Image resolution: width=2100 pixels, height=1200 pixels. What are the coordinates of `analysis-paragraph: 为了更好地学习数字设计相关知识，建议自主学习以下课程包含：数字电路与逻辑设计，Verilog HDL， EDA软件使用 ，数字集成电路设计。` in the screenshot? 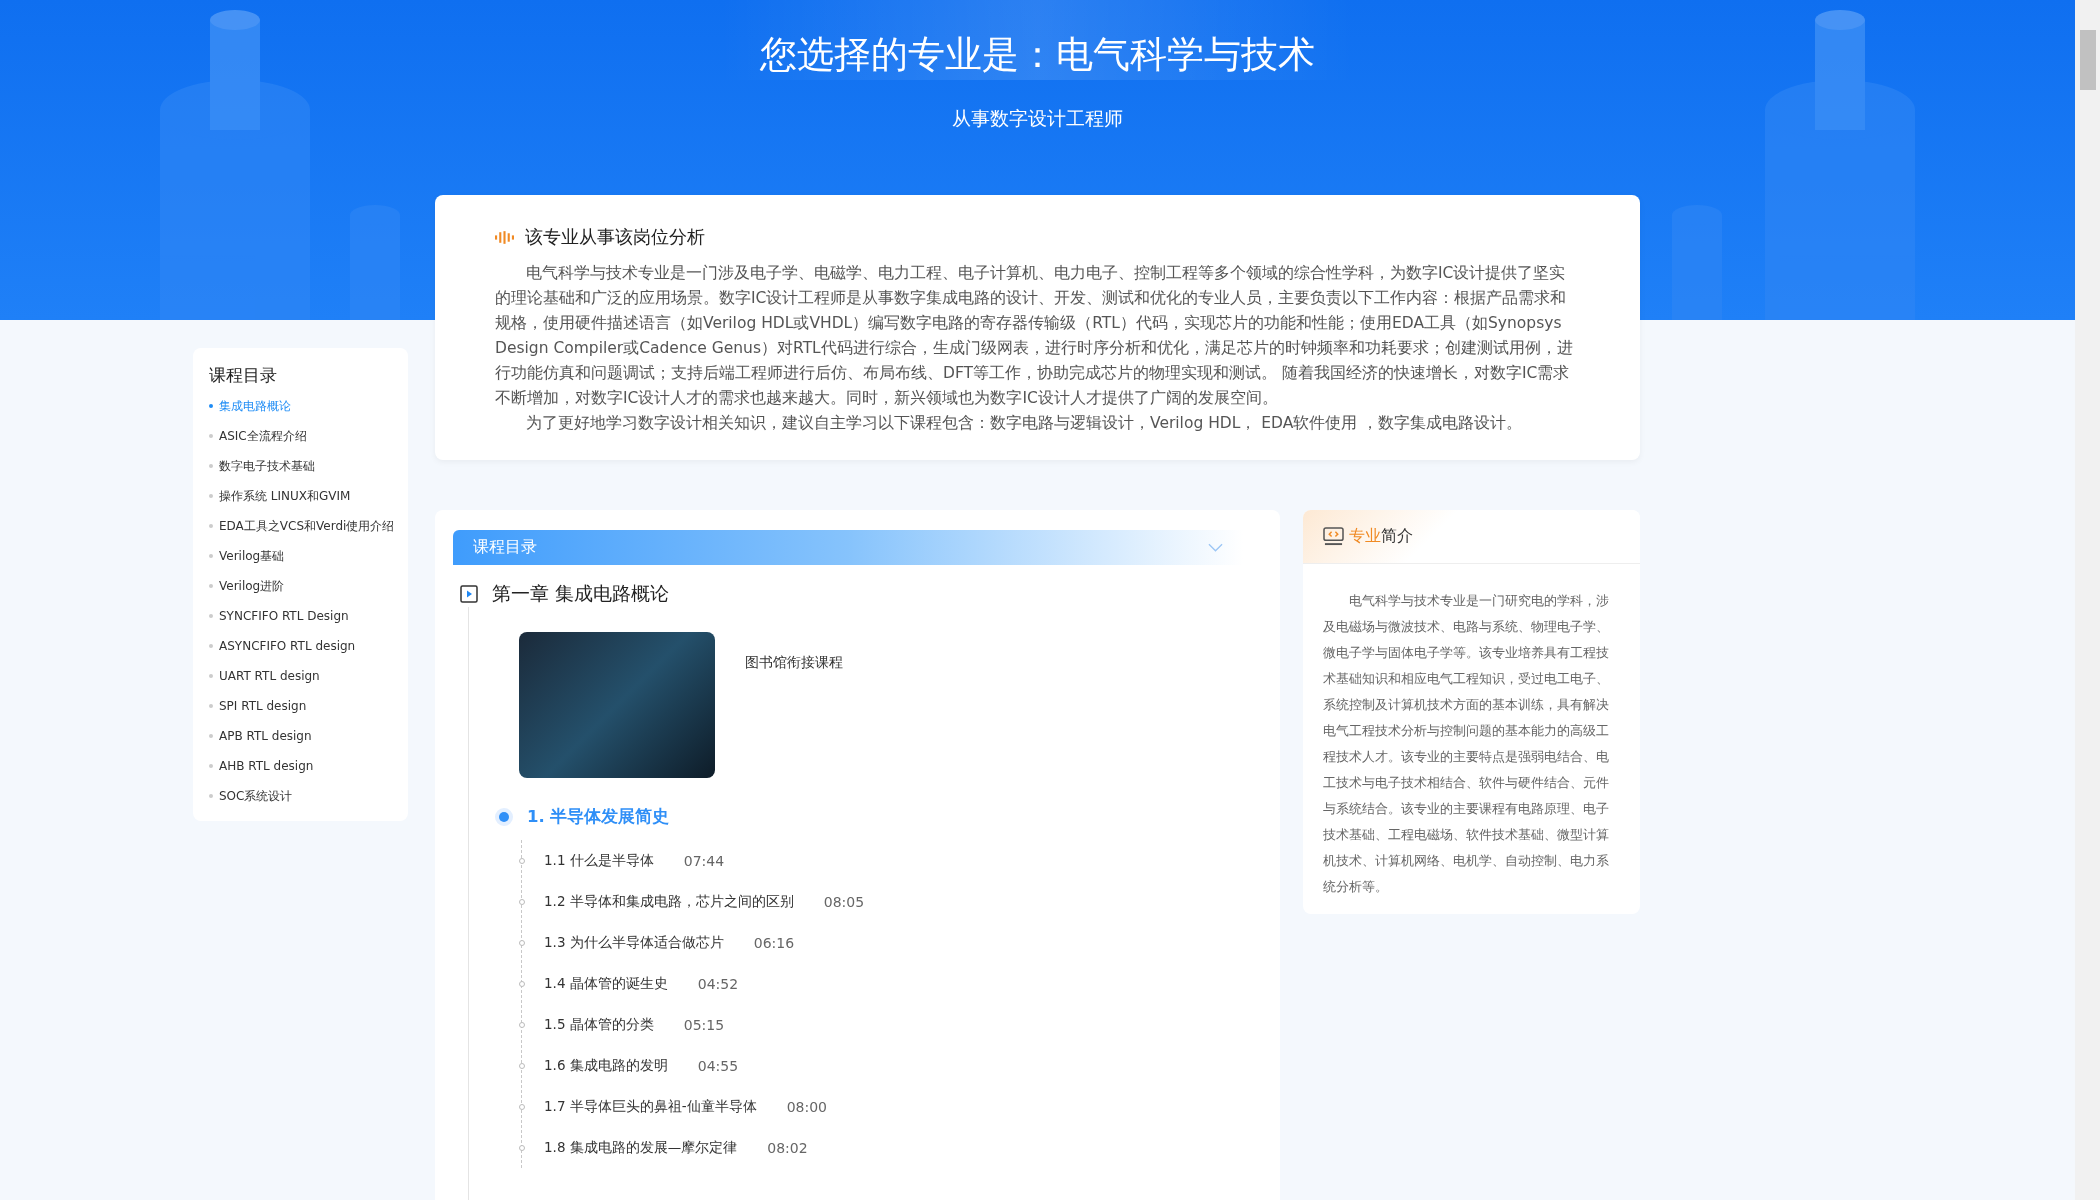 It's located at (1024, 423).